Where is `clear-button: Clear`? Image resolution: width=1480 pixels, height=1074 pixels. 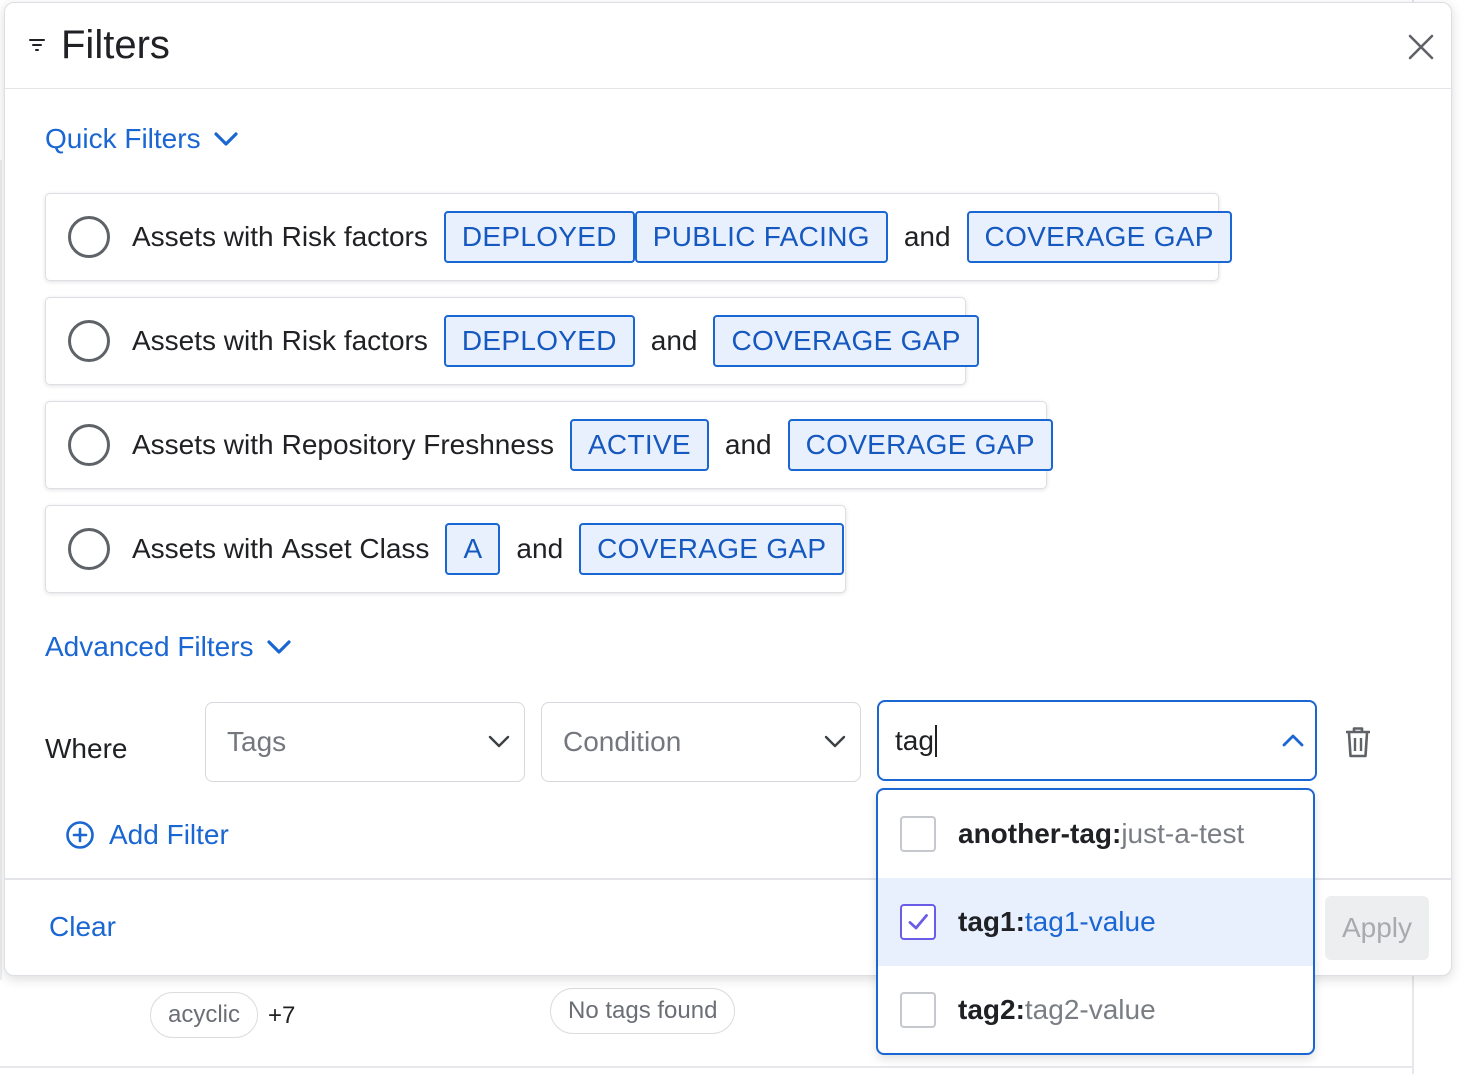 clear-button: Clear is located at coordinates (82, 927).